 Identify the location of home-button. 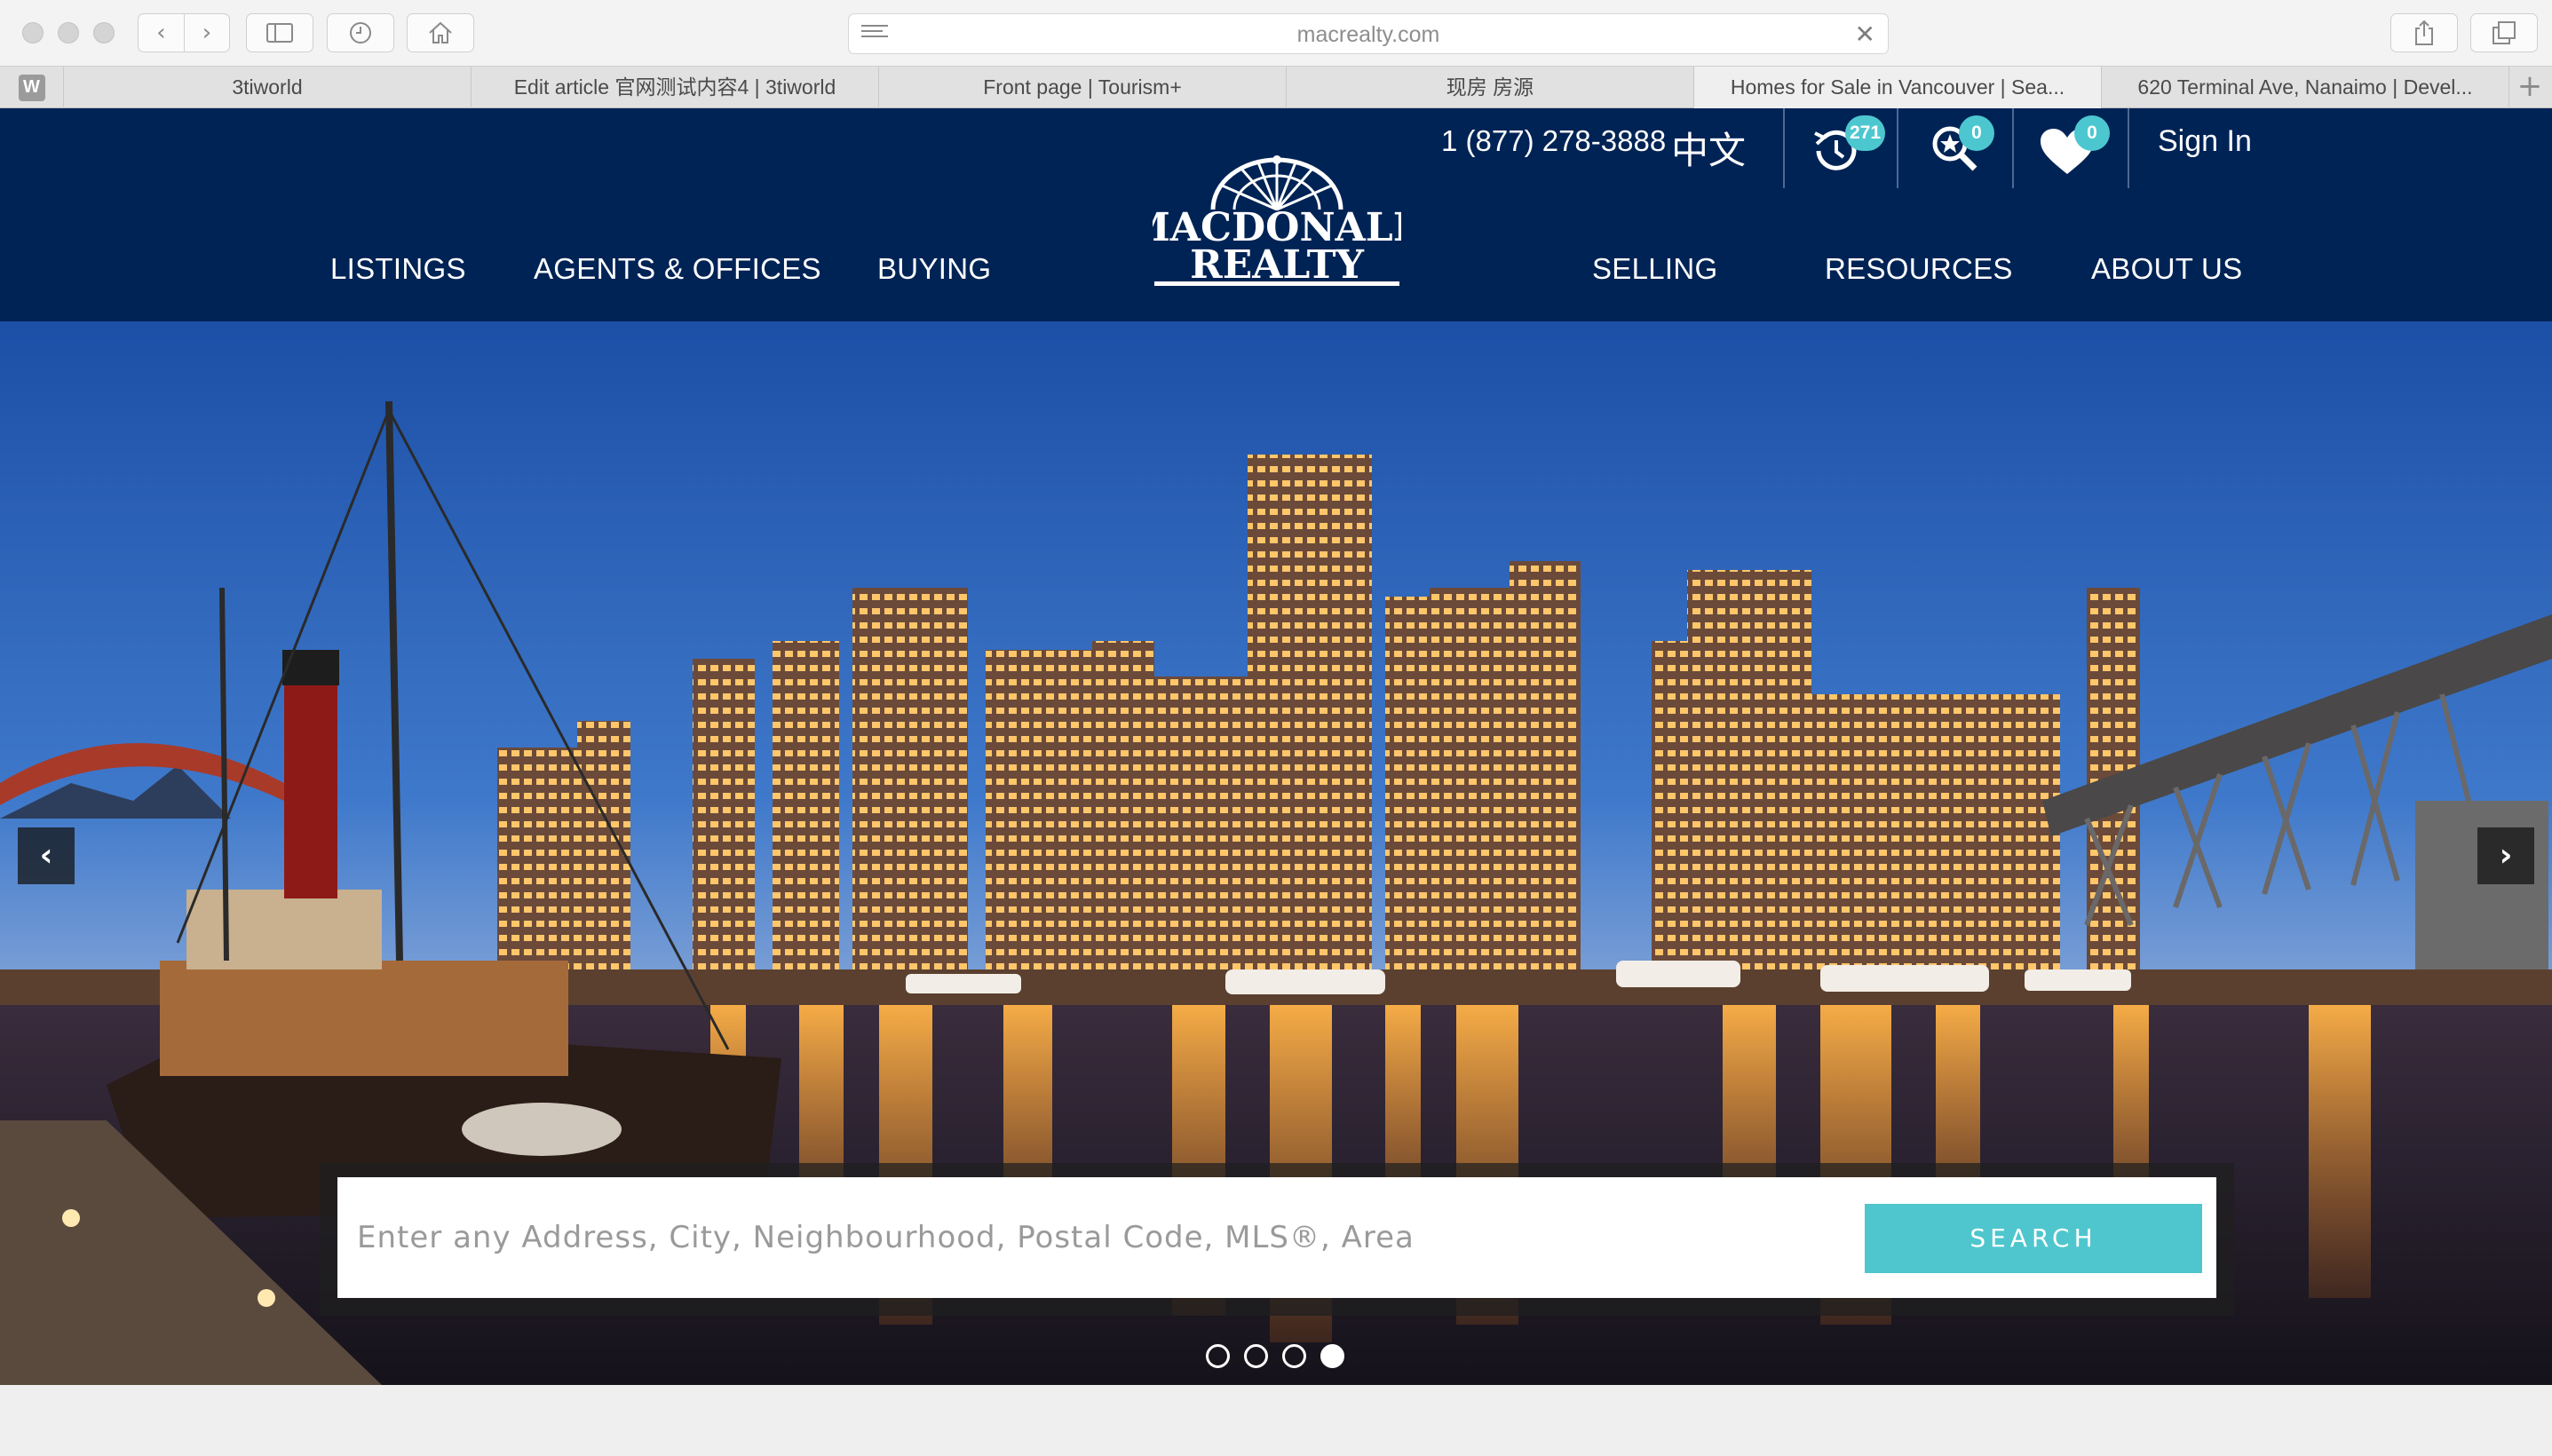
(440, 32).